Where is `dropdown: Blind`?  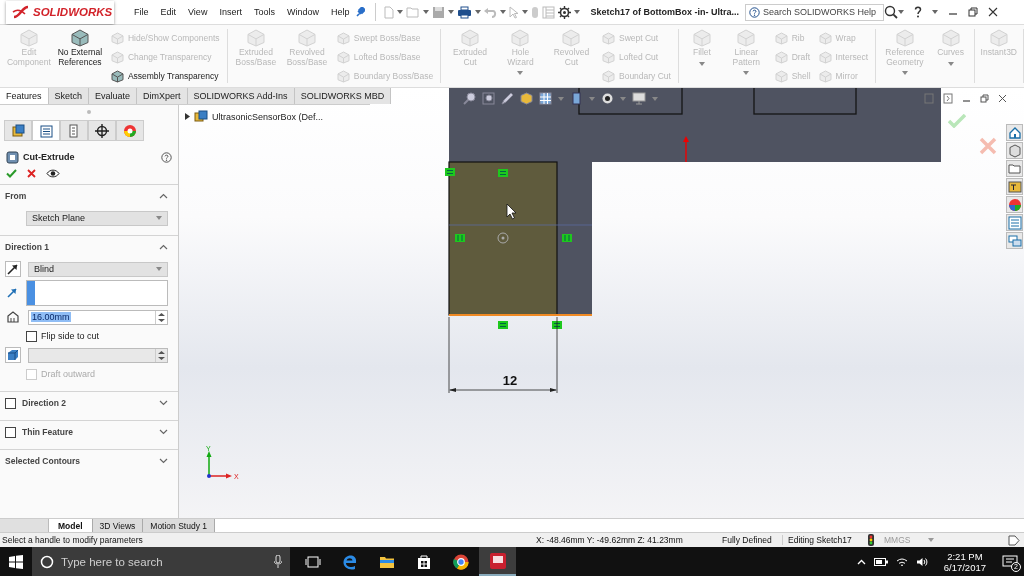 dropdown: Blind is located at coordinates (98, 269).